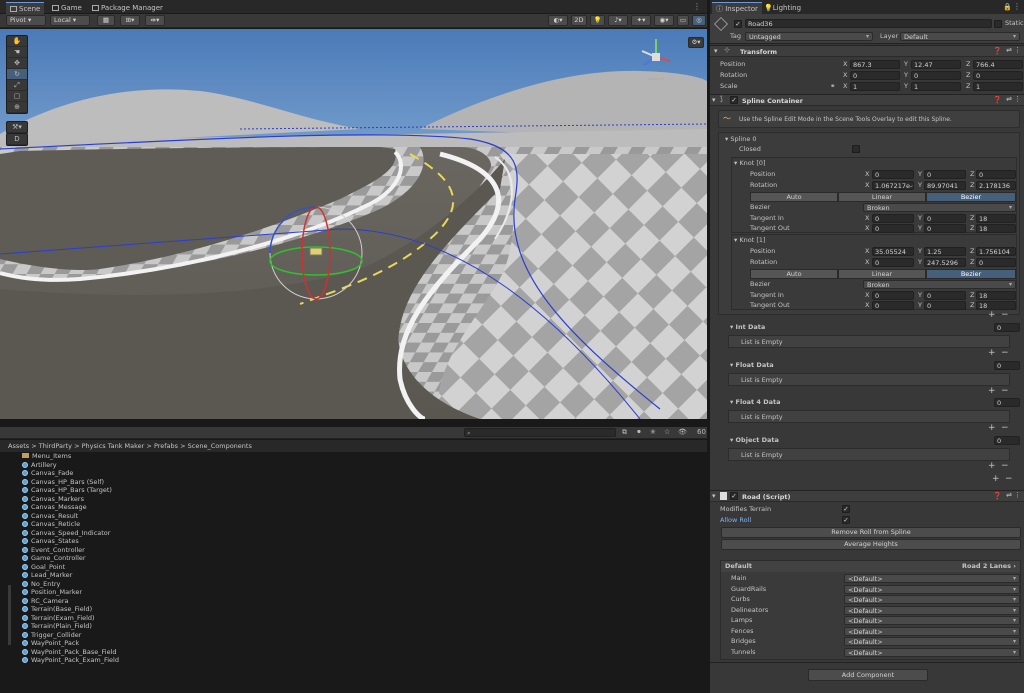 The height and width of the screenshot is (693, 1024). Describe the element at coordinates (1005, 428) in the screenshot. I see `remove-float4-data-button: −` at that location.